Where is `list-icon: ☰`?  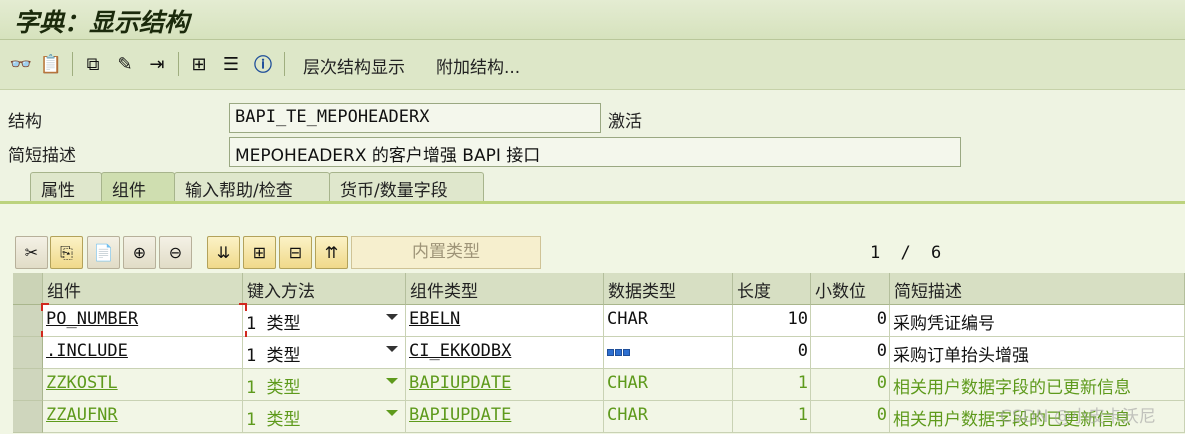
list-icon: ☰ is located at coordinates (231, 64).